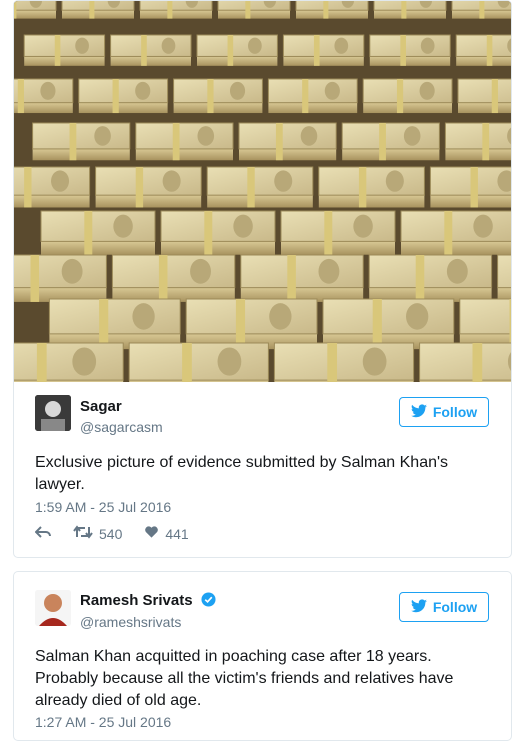 The width and height of the screenshot is (532, 741). I want to click on author-name-row: Ramesh Srivats, so click(148, 601).